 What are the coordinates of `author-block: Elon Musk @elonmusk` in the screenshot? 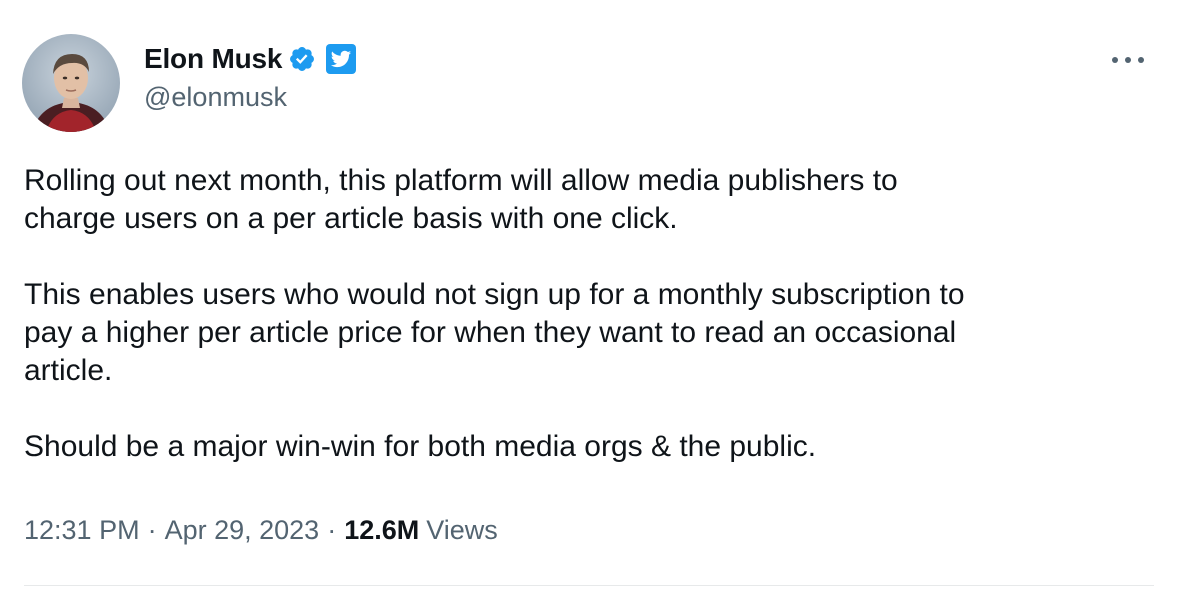 It's located at (250, 76).